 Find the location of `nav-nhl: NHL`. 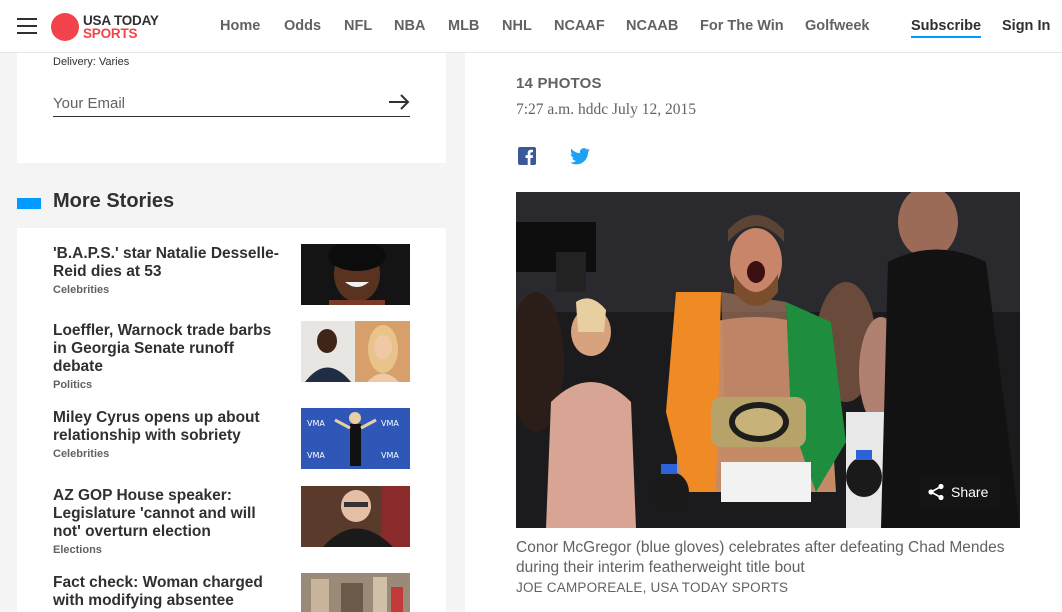

nav-nhl: NHL is located at coordinates (517, 26).